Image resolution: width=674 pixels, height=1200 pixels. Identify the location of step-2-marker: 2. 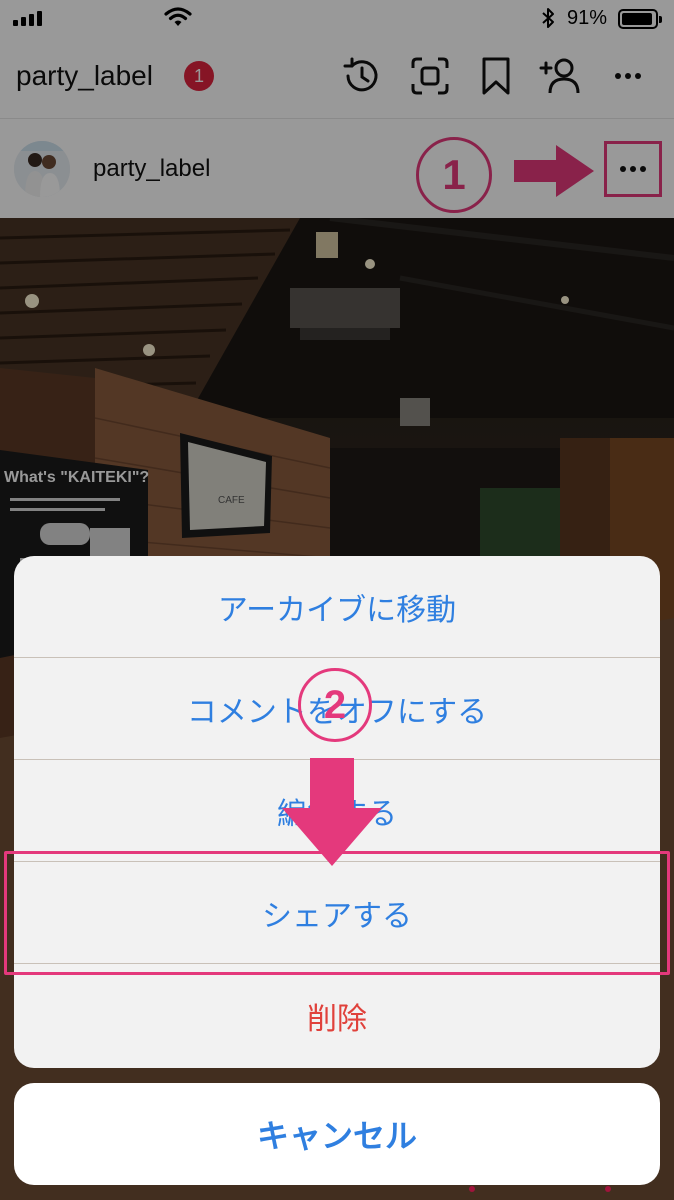
(335, 705).